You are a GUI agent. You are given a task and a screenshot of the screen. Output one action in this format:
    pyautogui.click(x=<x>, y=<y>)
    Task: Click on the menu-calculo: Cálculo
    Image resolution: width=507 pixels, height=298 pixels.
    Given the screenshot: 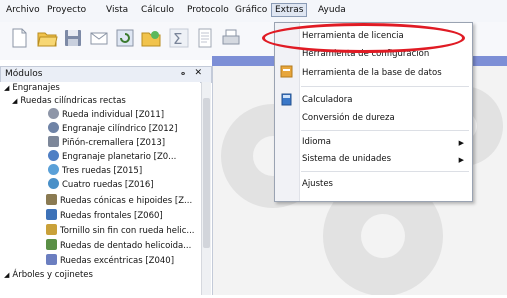 What is the action you would take?
    pyautogui.click(x=157, y=10)
    